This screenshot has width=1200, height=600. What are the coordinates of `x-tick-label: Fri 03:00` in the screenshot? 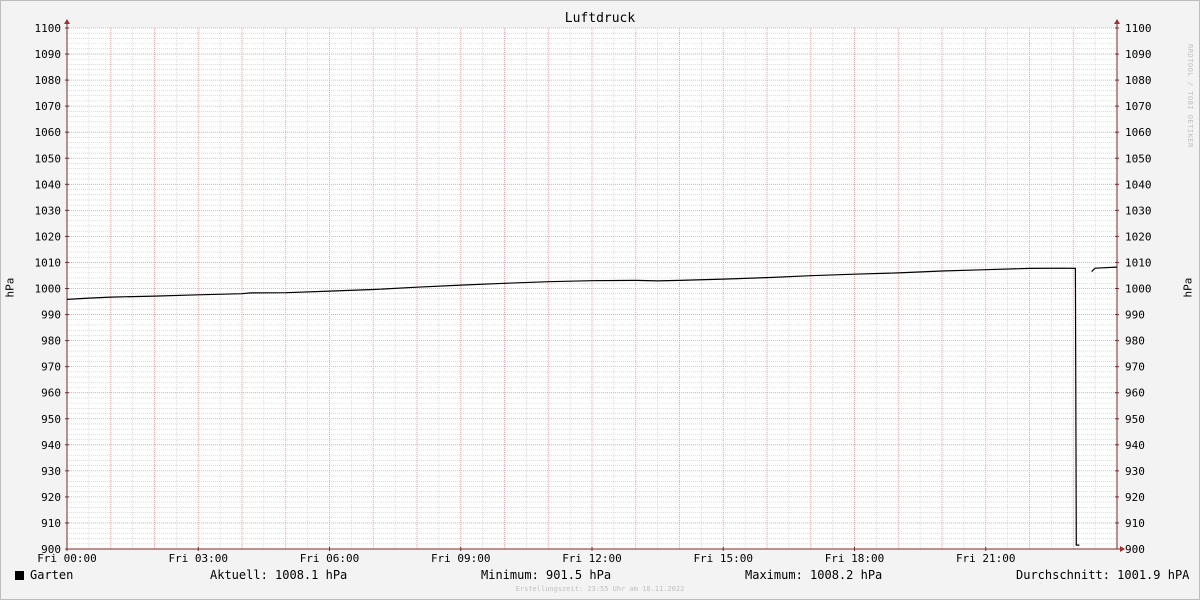 It's located at (198, 558).